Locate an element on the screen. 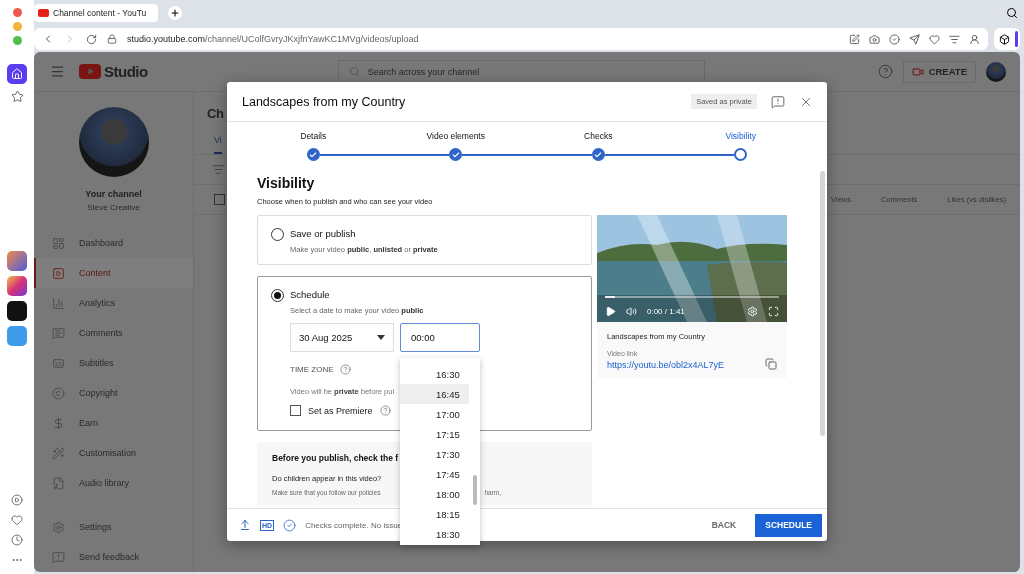 The width and height of the screenshot is (1024, 574). reload-icon is located at coordinates (91, 39).